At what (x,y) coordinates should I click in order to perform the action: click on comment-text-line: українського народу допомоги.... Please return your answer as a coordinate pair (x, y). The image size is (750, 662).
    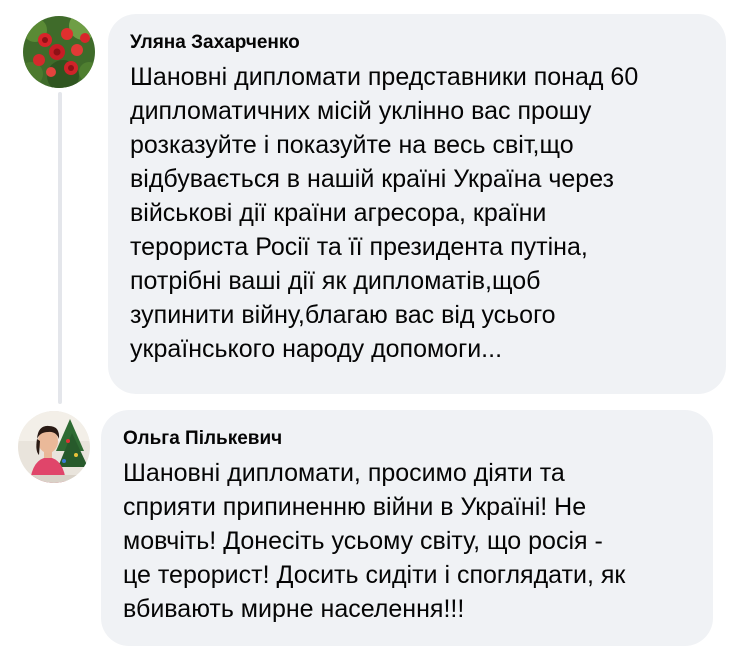
    Looking at the image, I should click on (316, 349).